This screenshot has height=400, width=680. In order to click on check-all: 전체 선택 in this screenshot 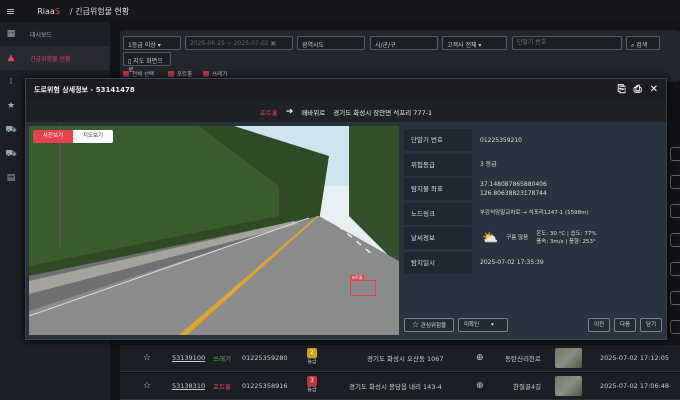, I will do `click(138, 74)`.